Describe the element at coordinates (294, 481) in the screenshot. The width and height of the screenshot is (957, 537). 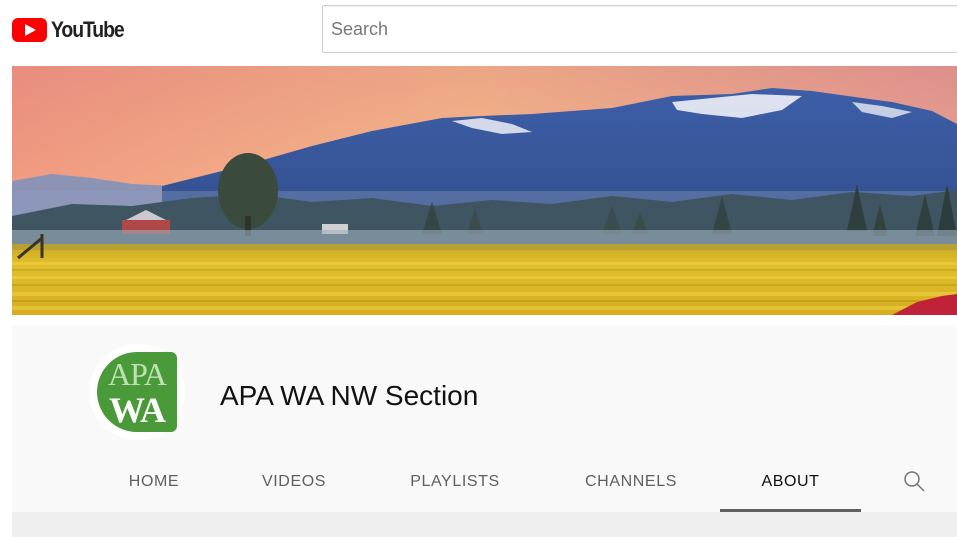
I see `tab-label: VIDEOS` at that location.